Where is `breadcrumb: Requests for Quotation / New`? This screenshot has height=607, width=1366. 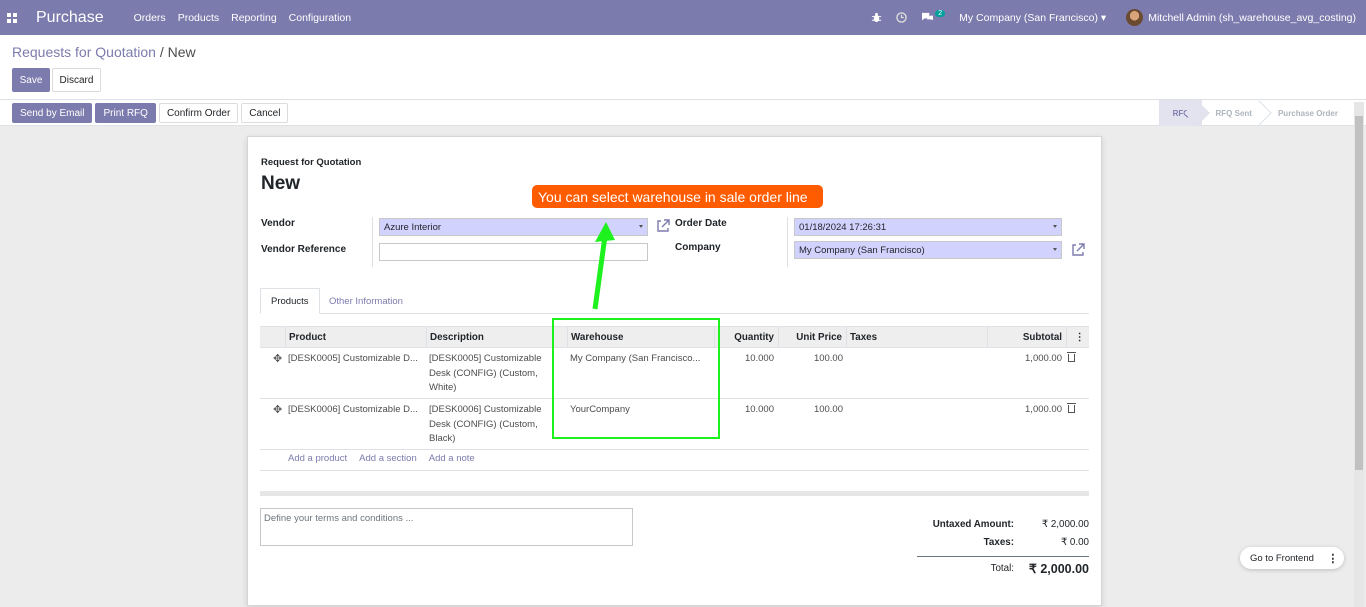 breadcrumb: Requests for Quotation / New is located at coordinates (104, 52).